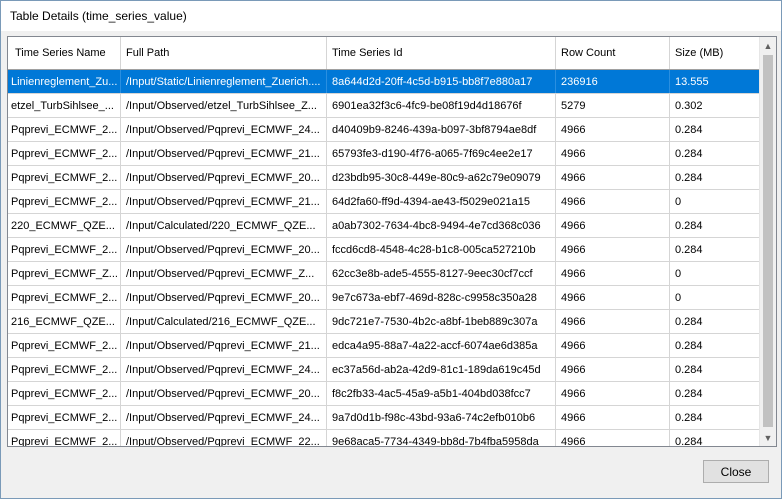 Image resolution: width=782 pixels, height=499 pixels. Describe the element at coordinates (441, 393) in the screenshot. I see `cell-time-series-id: f8c2fb33-4ac5-45a9-a5b1-404bd038fcc7` at that location.